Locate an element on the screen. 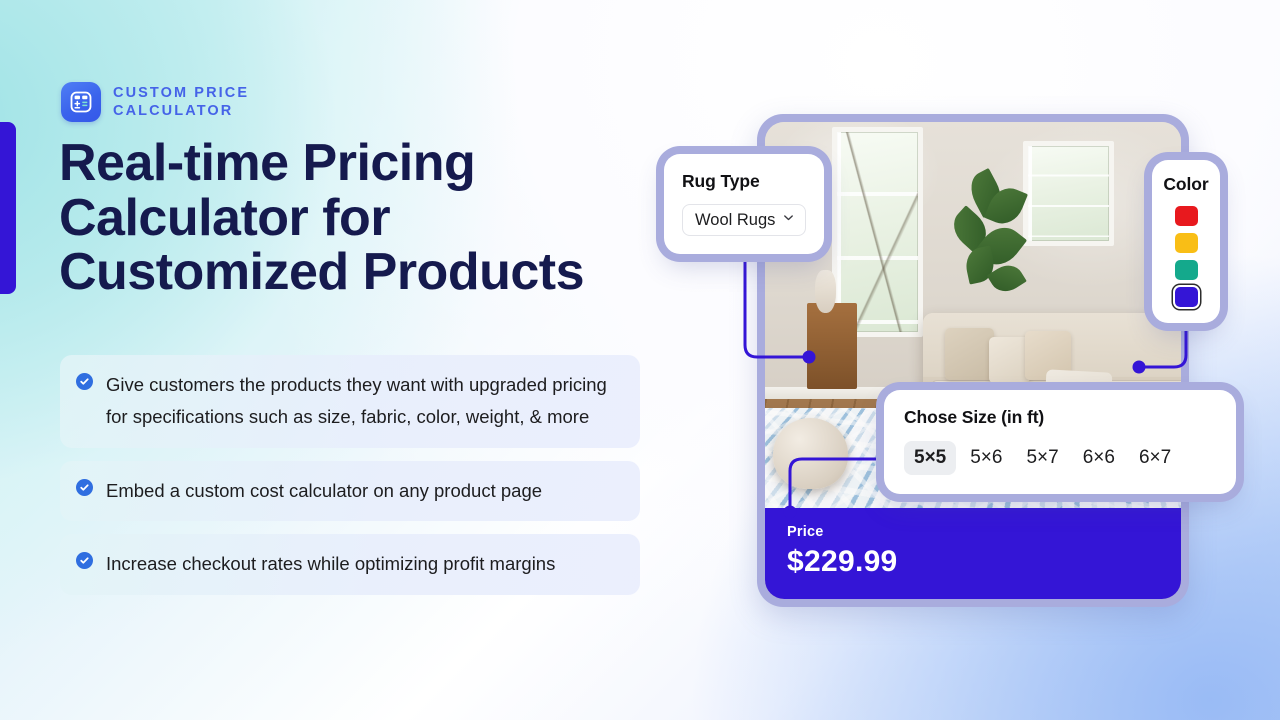 The width and height of the screenshot is (1280, 720). price-bar: Price $229.99 is located at coordinates (973, 553).